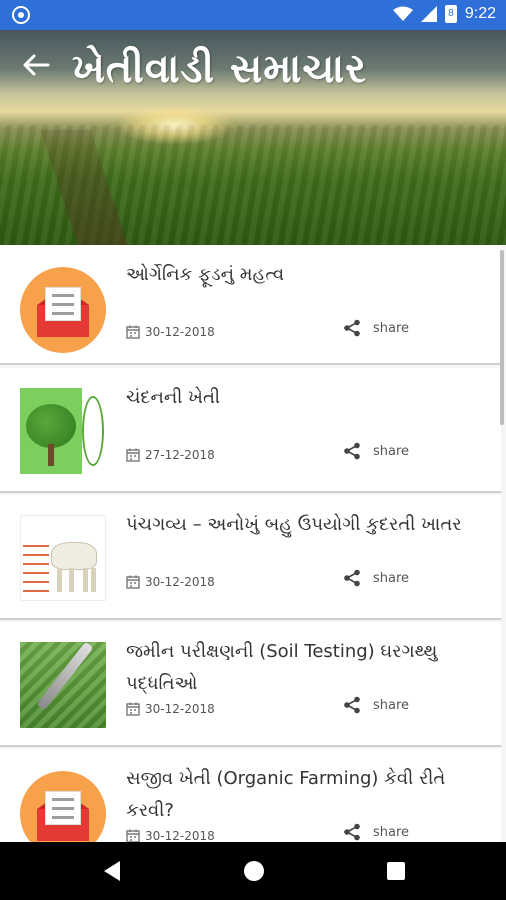 The height and width of the screenshot is (900, 506). I want to click on image-text-oval, so click(93, 431).